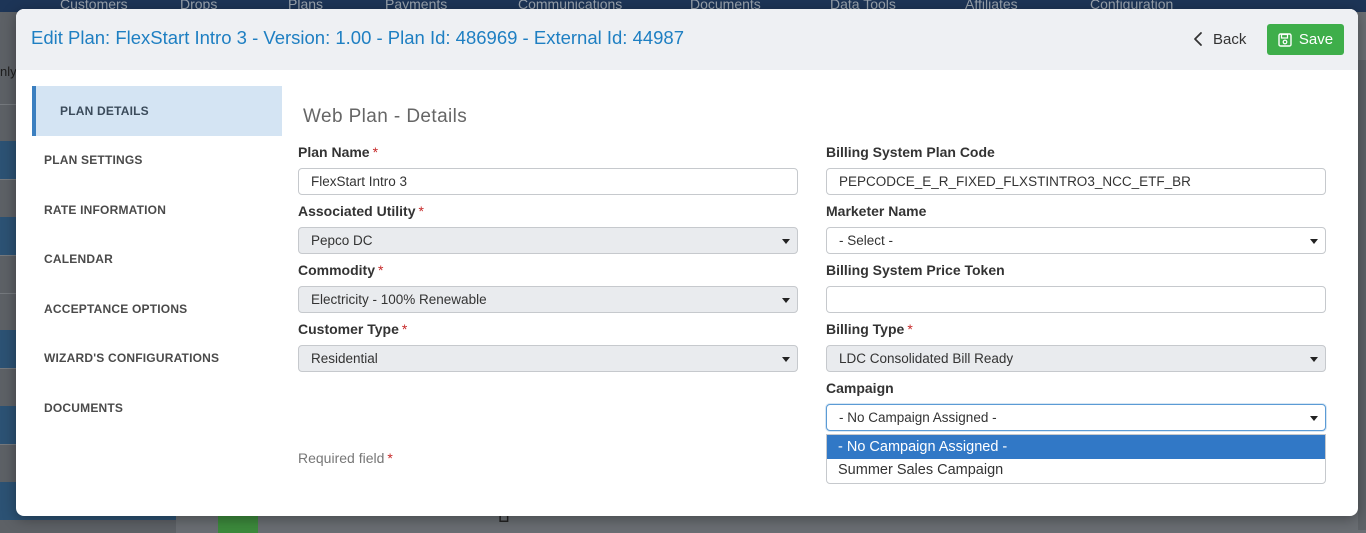 This screenshot has height=533, width=1366. What do you see at coordinates (1076, 358) in the screenshot?
I see `billing-type-select: LDC Consolidated Bill Ready` at bounding box center [1076, 358].